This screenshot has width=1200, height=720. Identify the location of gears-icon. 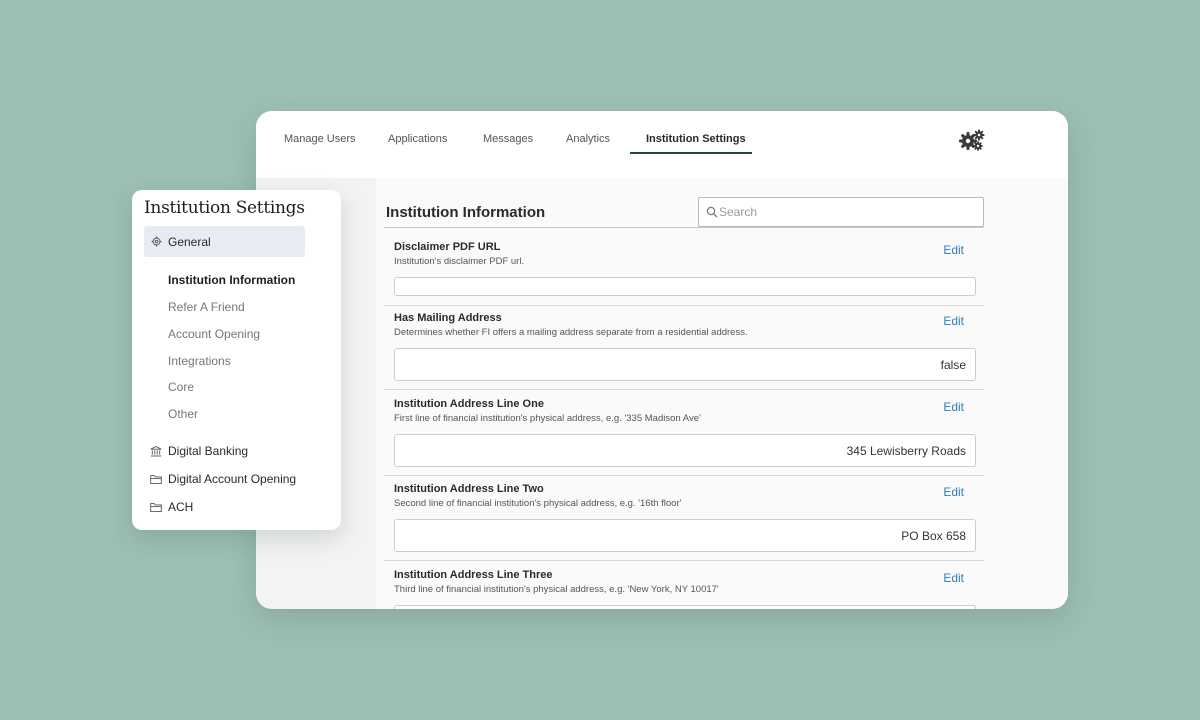
(972, 140).